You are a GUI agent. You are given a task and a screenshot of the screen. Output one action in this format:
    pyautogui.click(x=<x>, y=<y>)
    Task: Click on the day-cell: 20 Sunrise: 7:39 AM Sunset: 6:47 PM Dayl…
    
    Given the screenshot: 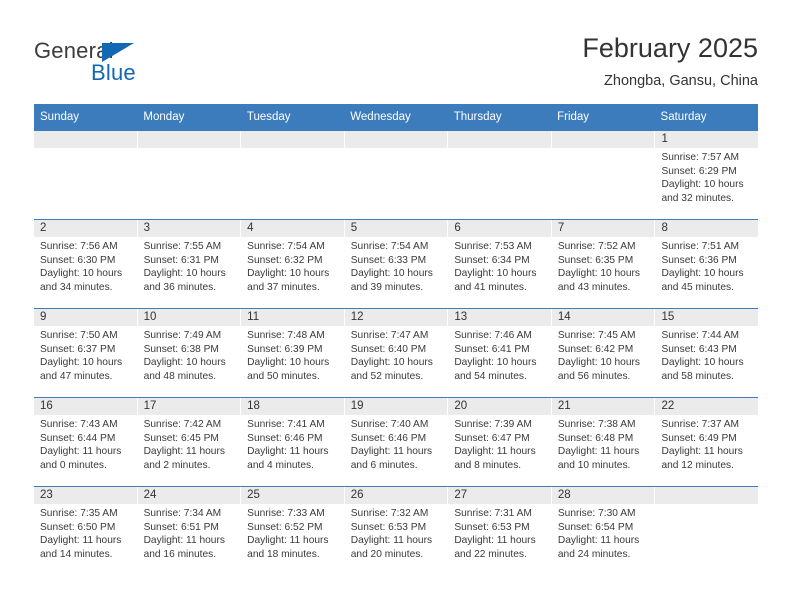 What is the action you would take?
    pyautogui.click(x=500, y=442)
    